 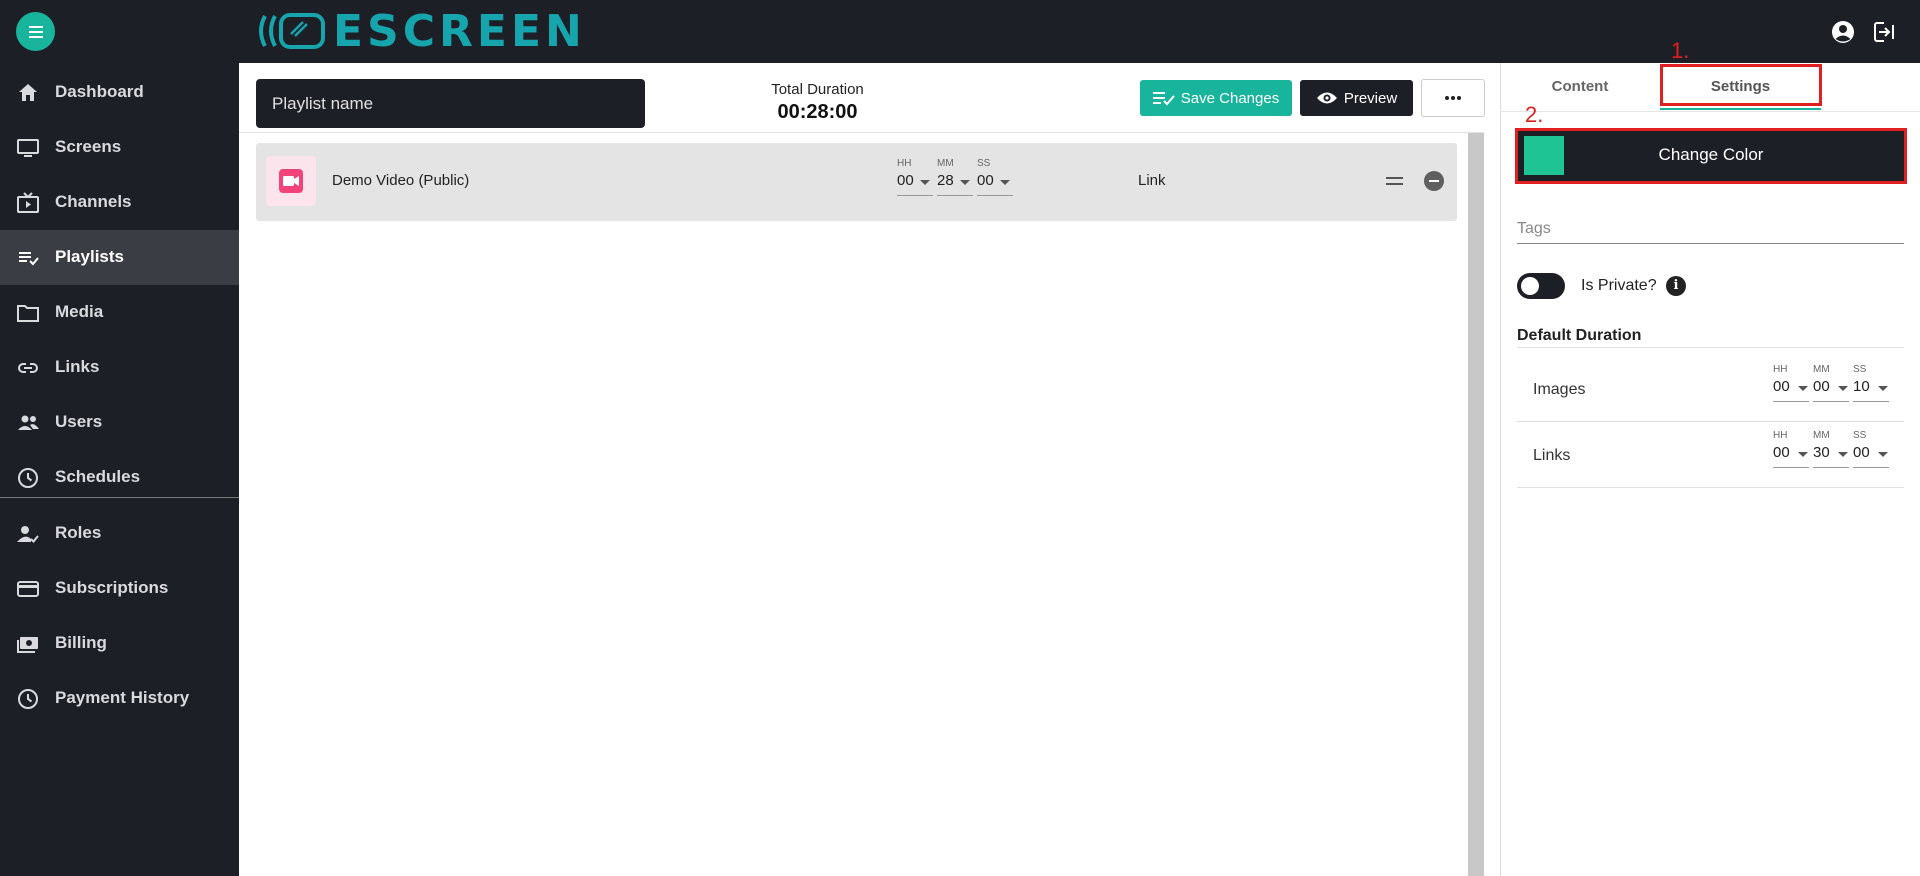 What do you see at coordinates (119, 588) in the screenshot?
I see `sidebar-item-subscriptions: Subscriptions` at bounding box center [119, 588].